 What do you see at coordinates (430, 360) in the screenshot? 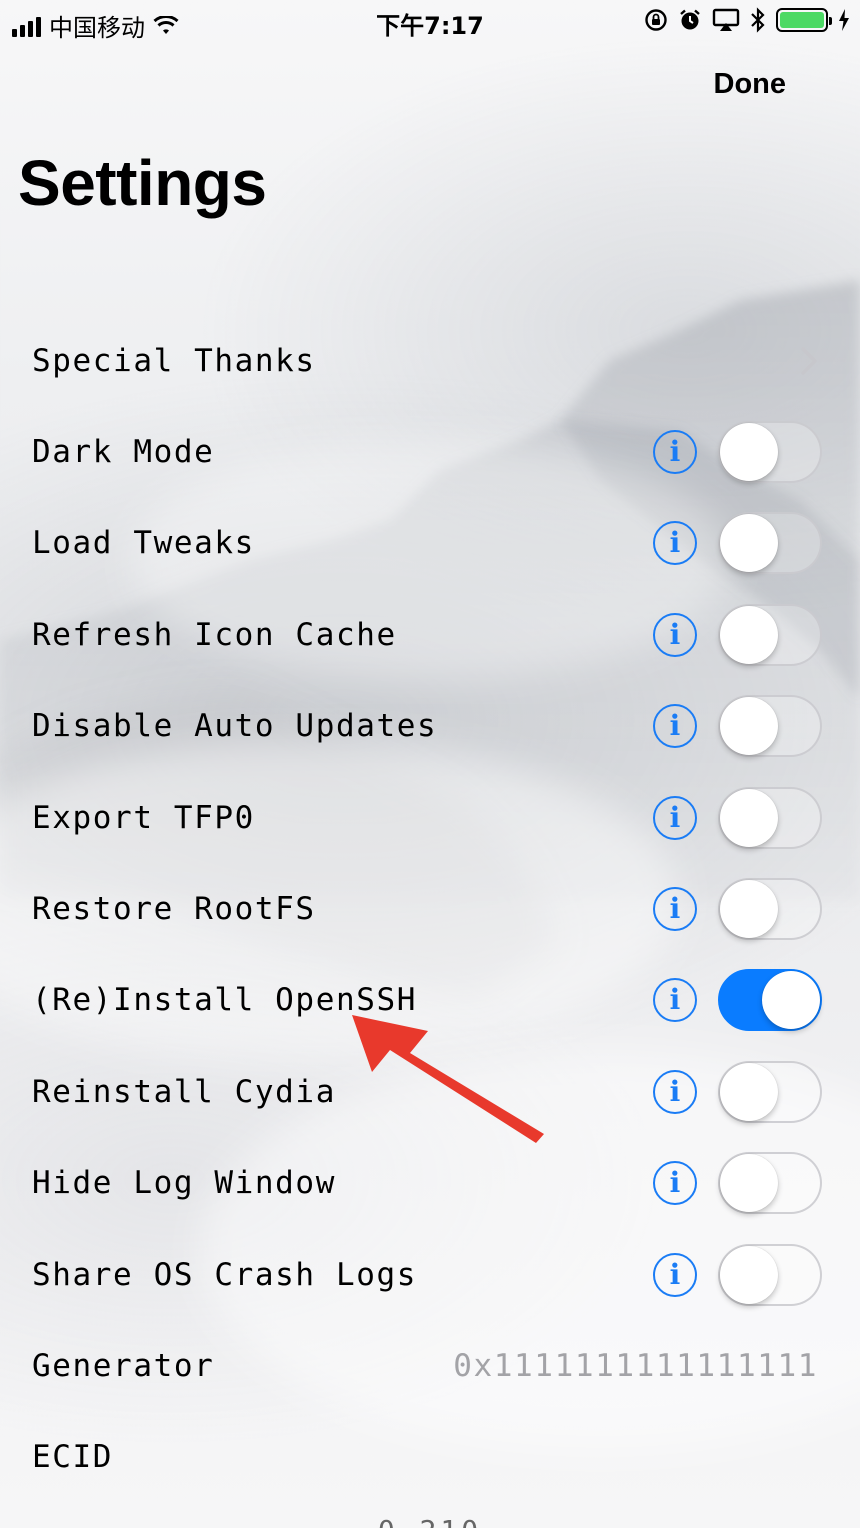
I see `row-special-thanks: Special Thanks` at bounding box center [430, 360].